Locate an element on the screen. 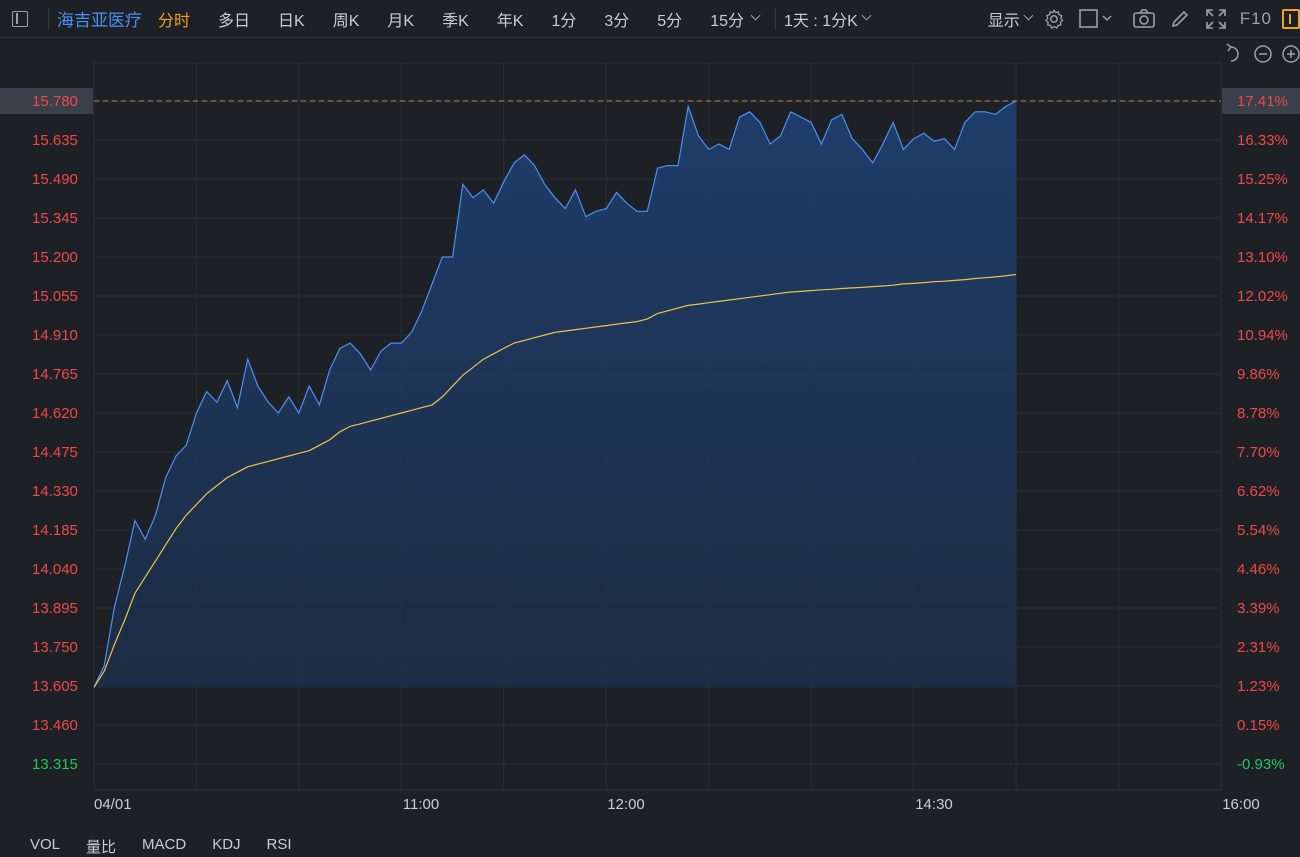  tab-kdj: KDJ is located at coordinates (226, 846).